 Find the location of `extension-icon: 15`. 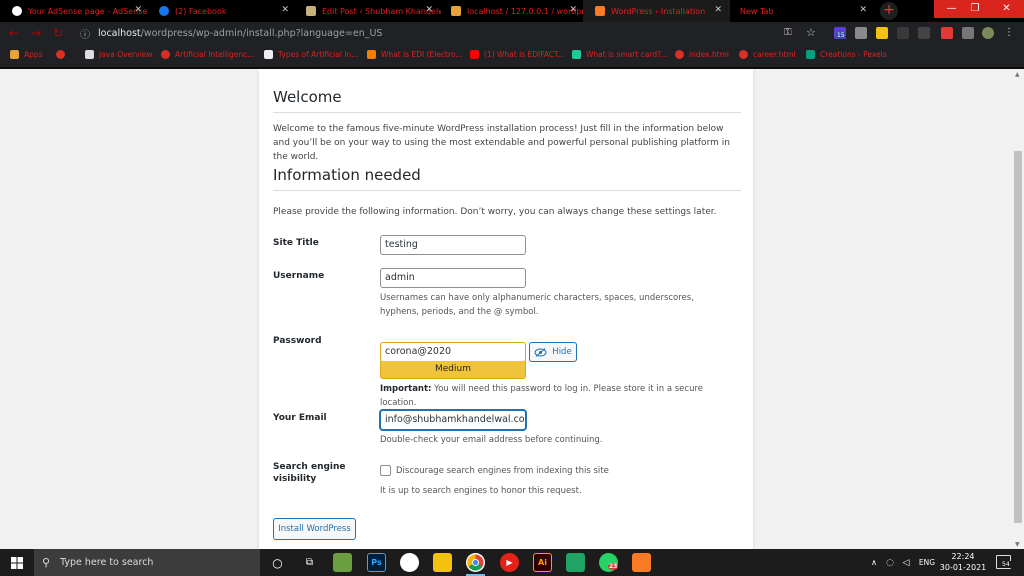

extension-icon: 15 is located at coordinates (840, 33).